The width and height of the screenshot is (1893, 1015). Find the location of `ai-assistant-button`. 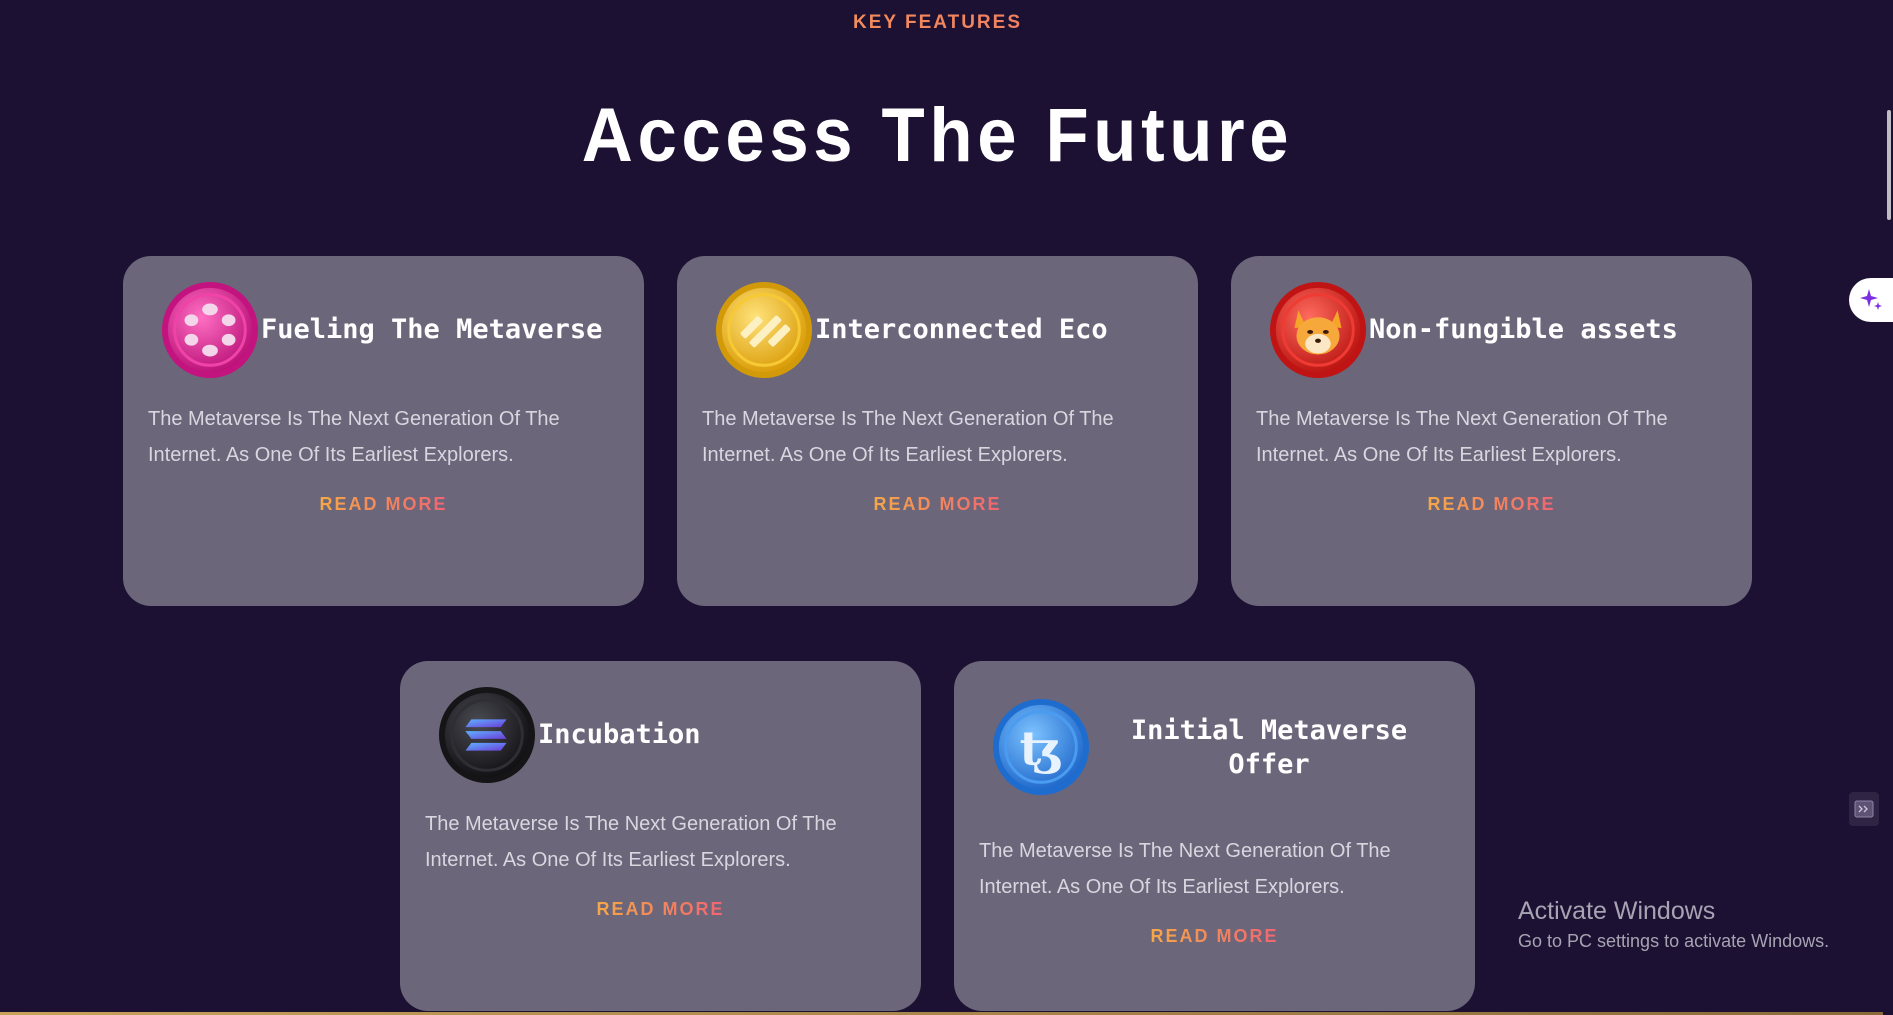

ai-assistant-button is located at coordinates (1871, 300).